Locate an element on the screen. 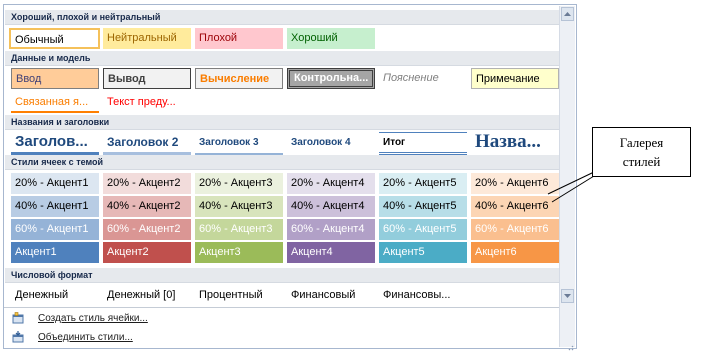  style-40-accent5: 40% - Акцент5 is located at coordinates (423, 206).